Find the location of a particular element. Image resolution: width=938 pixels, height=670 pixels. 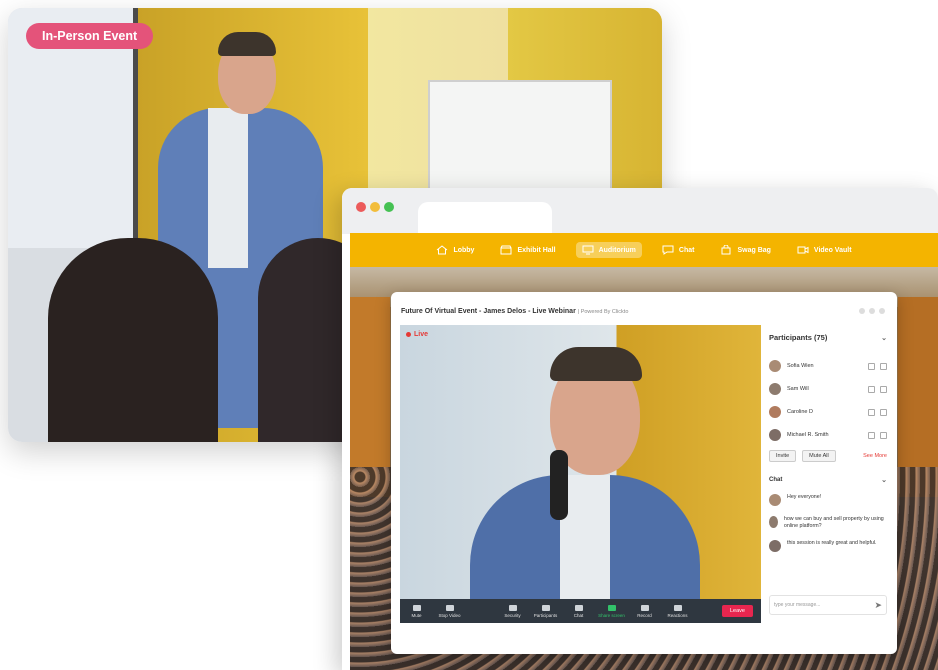

chat-input: type your message... ➤ is located at coordinates (828, 605).